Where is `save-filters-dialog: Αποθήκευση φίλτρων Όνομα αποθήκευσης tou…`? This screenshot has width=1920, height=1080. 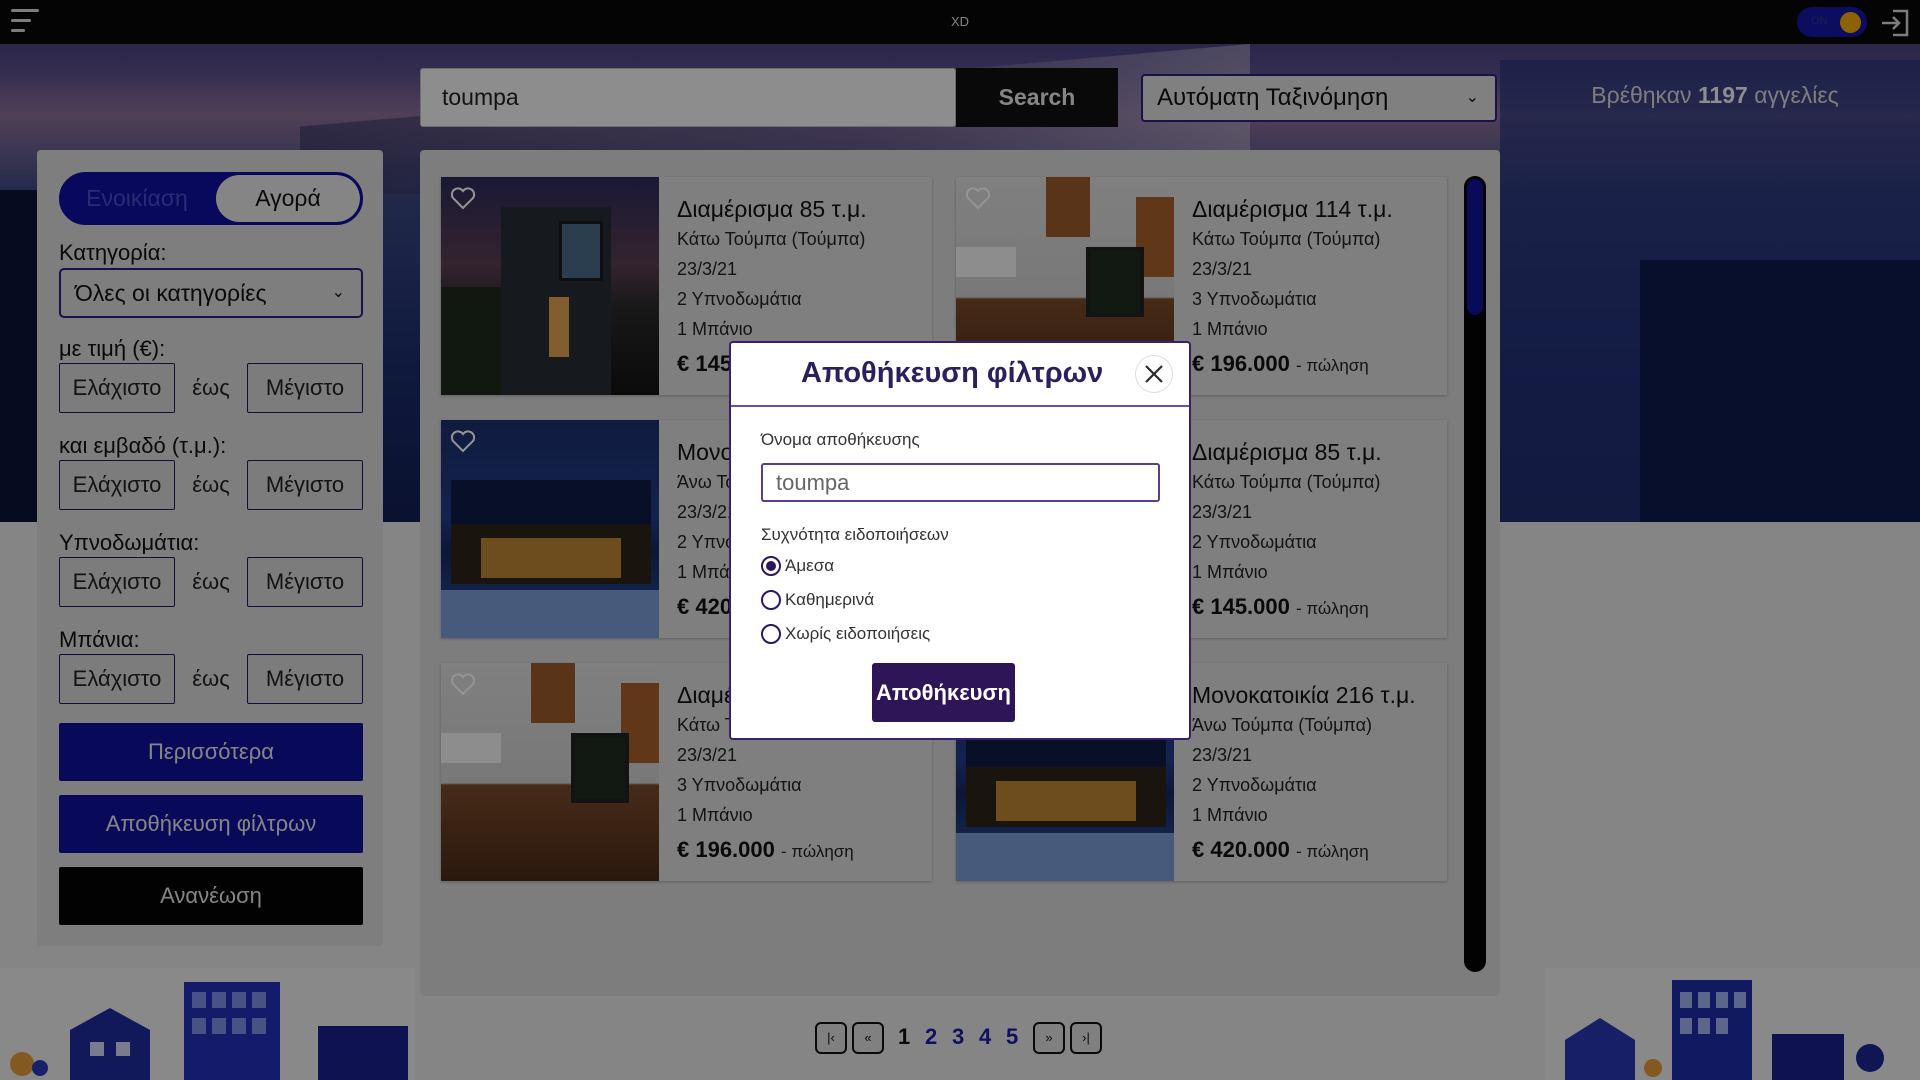 save-filters-dialog: Αποθήκευση φίλτρων Όνομα αποθήκευσης tou… is located at coordinates (960, 540).